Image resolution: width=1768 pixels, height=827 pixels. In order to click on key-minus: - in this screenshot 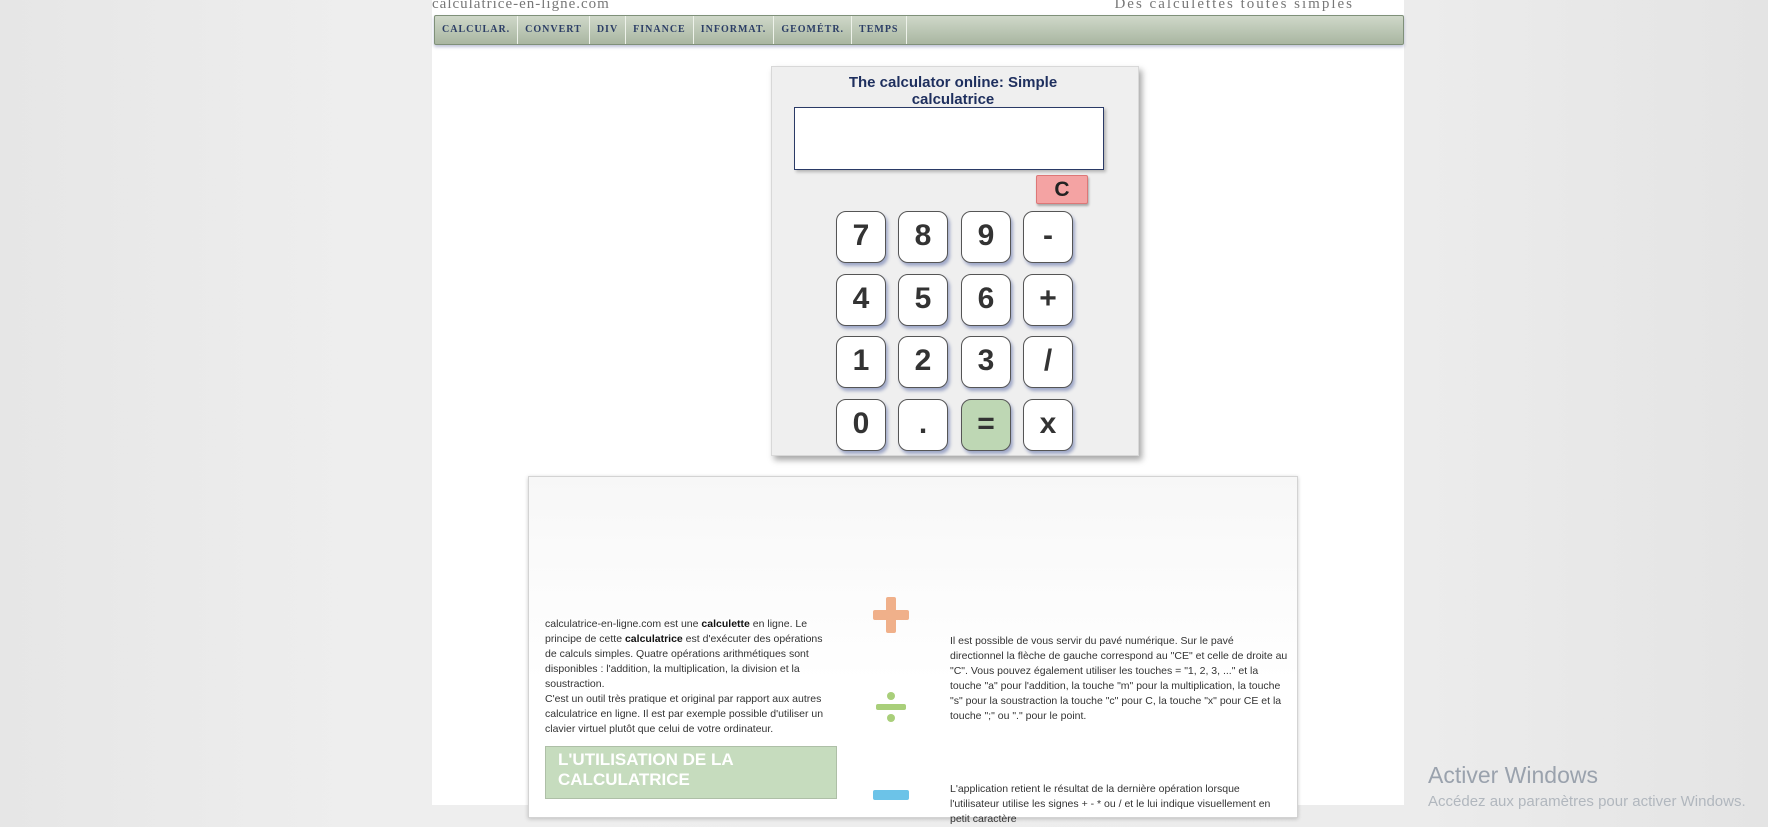, I will do `click(1048, 237)`.